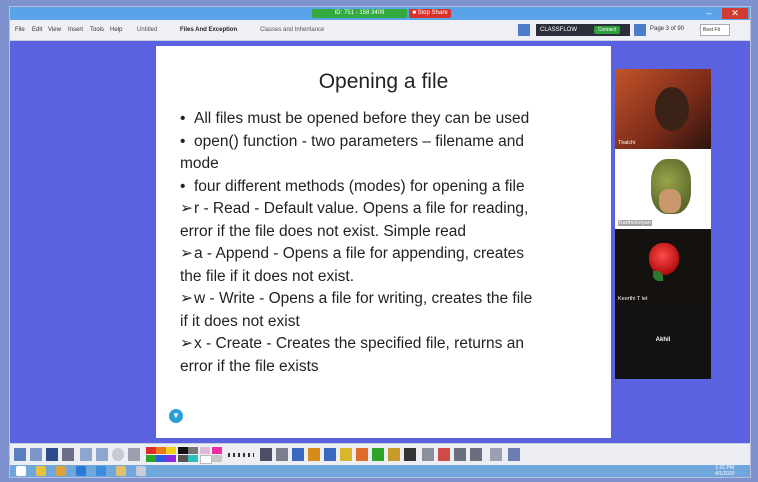  I want to click on slide-line: the file if it does not exist., so click(385, 277).